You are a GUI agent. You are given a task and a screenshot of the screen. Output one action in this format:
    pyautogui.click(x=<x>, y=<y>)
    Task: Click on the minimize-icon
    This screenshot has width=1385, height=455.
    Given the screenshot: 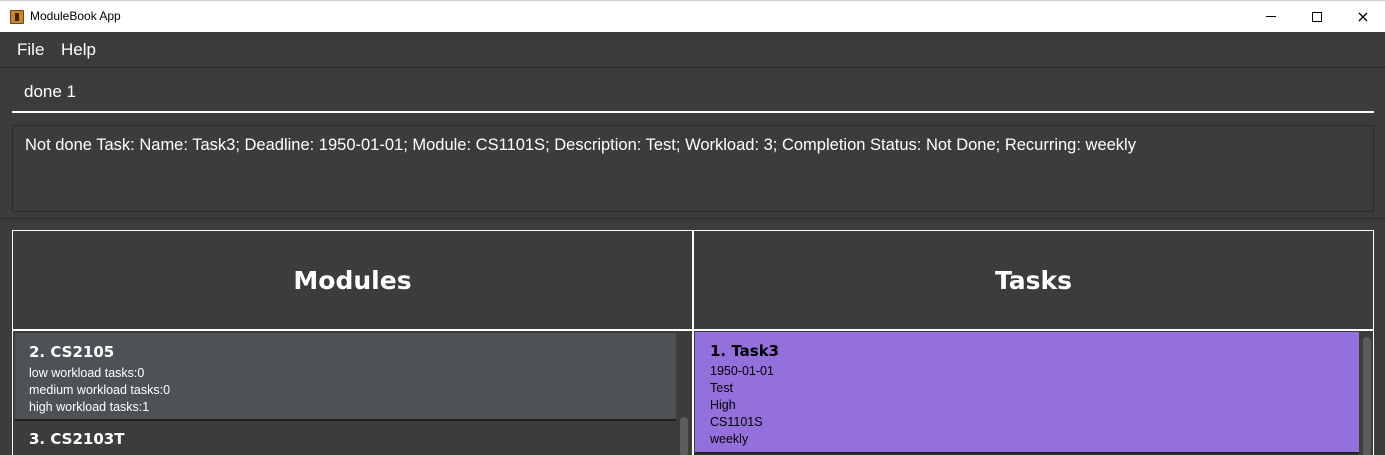 What is the action you would take?
    pyautogui.click(x=1271, y=16)
    